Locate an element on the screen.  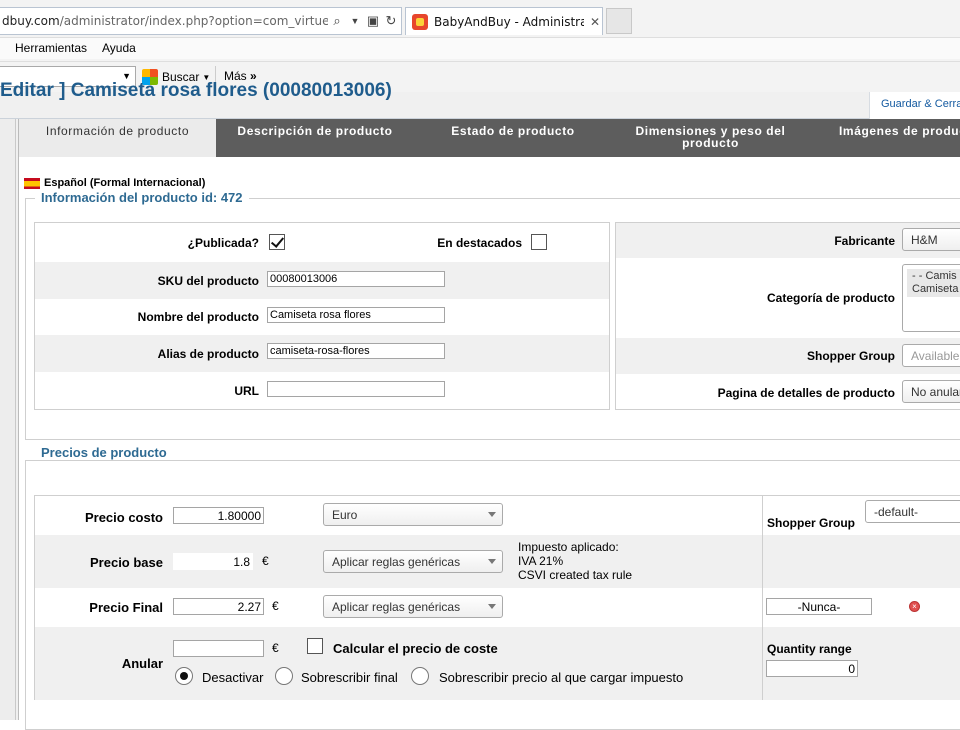
shopper-group-input: Available f is located at coordinates (931, 355).